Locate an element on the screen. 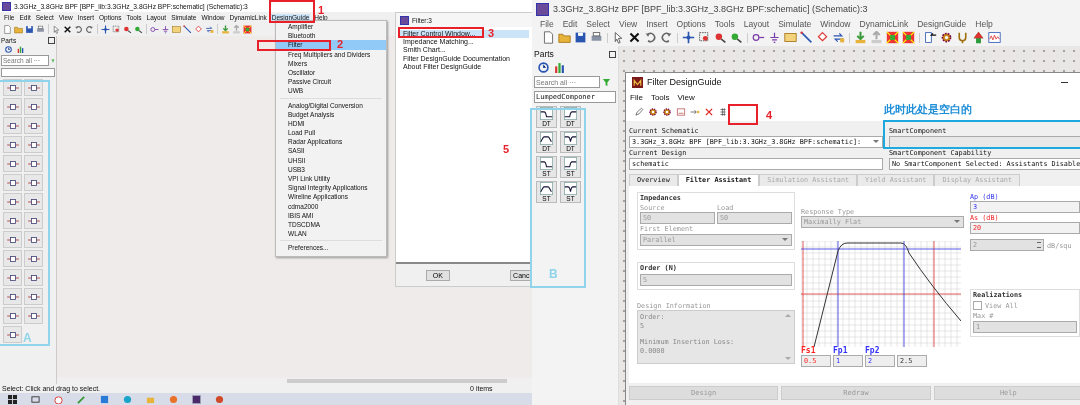 The image size is (1080, 405). paint-icon is located at coordinates (81, 399).